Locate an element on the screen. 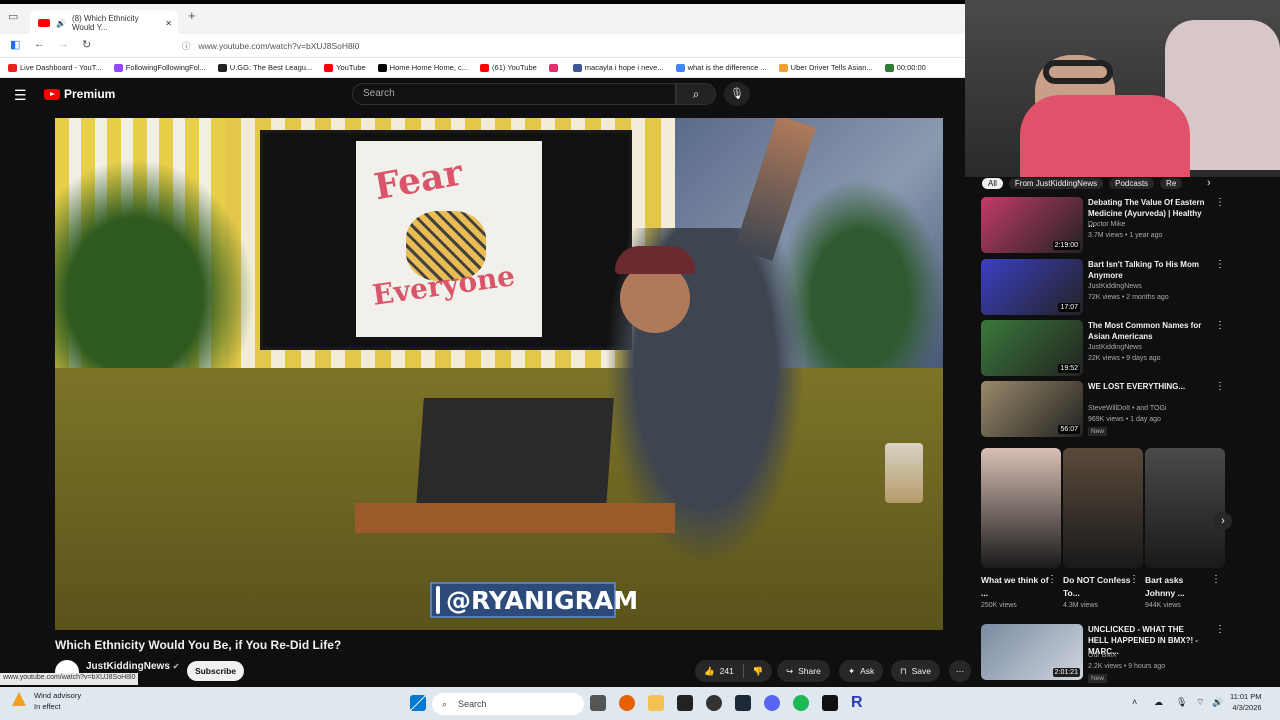 This screenshot has width=1280, height=720. ask-button: ✦ Ask is located at coordinates (861, 671).